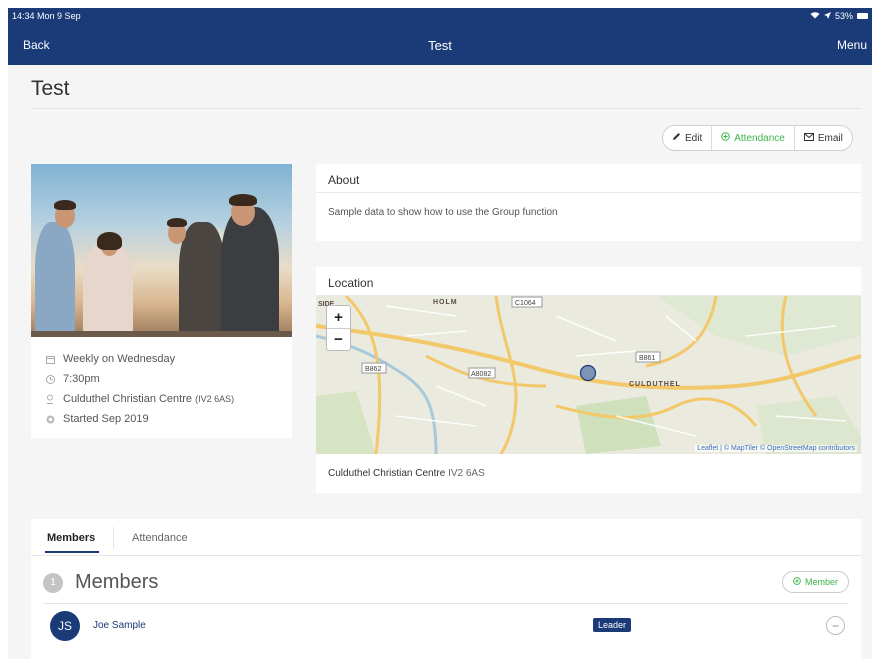 The height and width of the screenshot is (659, 872). What do you see at coordinates (588, 281) in the screenshot?
I see `location-heading: Location` at bounding box center [588, 281].